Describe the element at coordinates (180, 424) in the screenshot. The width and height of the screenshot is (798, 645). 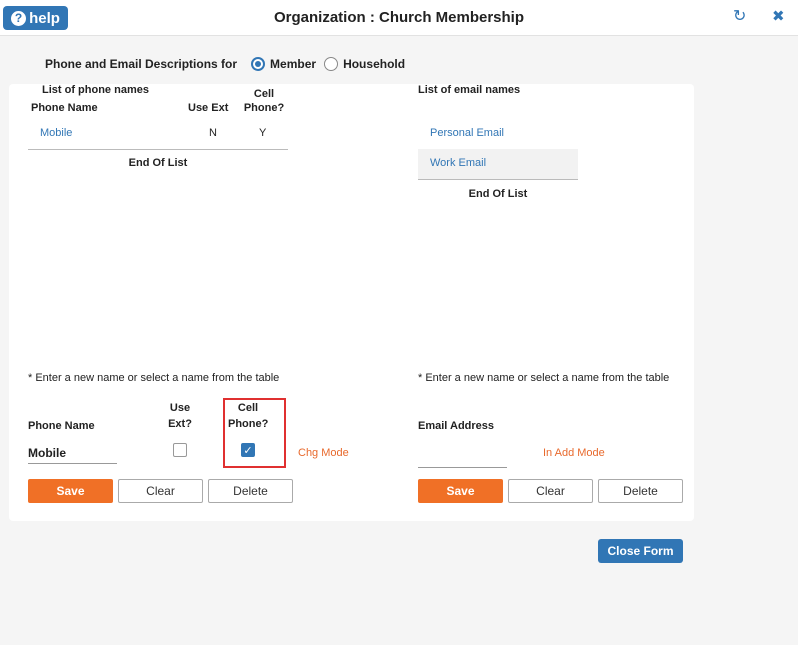
I see `use-ext-label-line2: Ext?` at that location.